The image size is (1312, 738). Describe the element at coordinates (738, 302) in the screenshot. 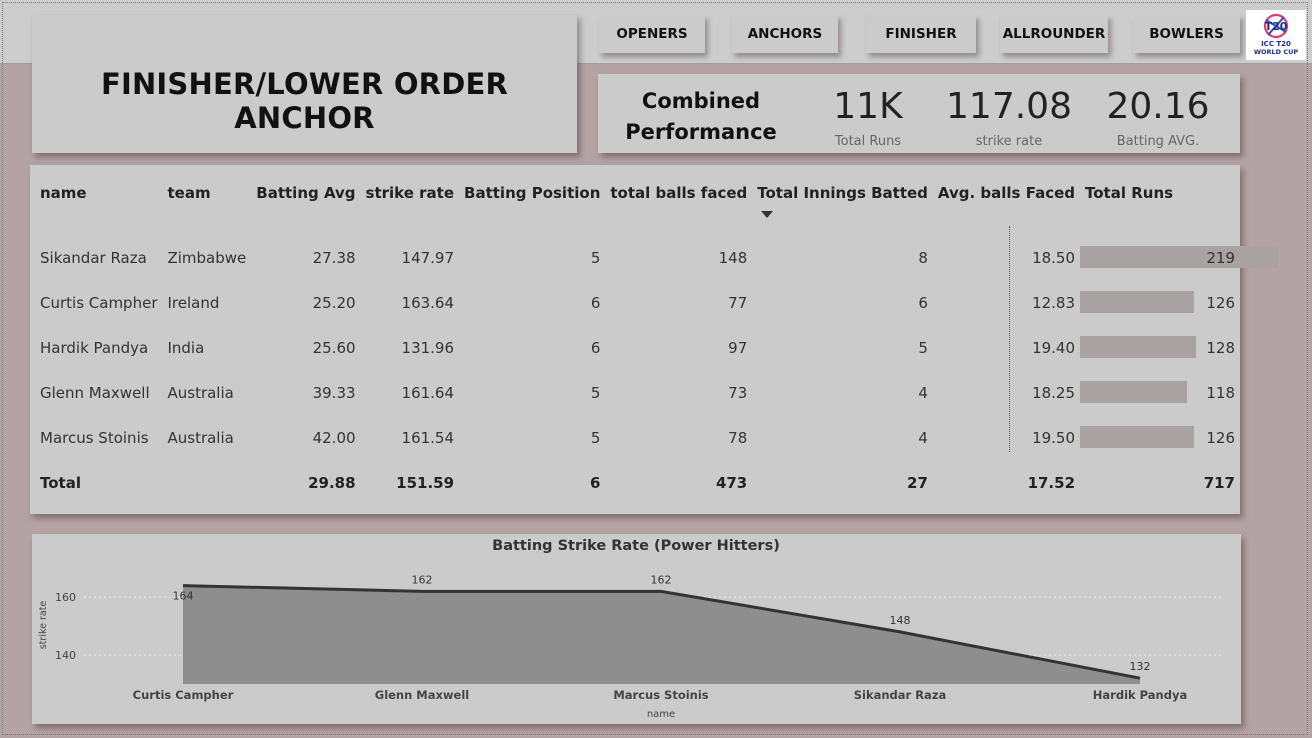

I see `cell-balls-faced: 77` at that location.